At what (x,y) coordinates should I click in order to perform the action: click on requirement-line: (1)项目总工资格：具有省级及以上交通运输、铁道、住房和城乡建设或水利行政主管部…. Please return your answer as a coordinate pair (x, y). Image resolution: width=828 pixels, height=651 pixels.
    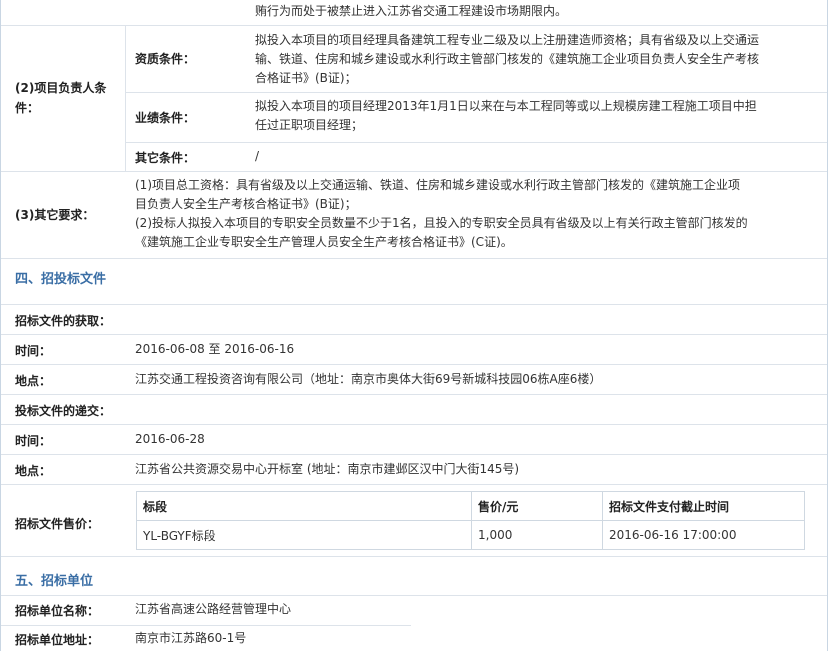
    Looking at the image, I should click on (438, 185).